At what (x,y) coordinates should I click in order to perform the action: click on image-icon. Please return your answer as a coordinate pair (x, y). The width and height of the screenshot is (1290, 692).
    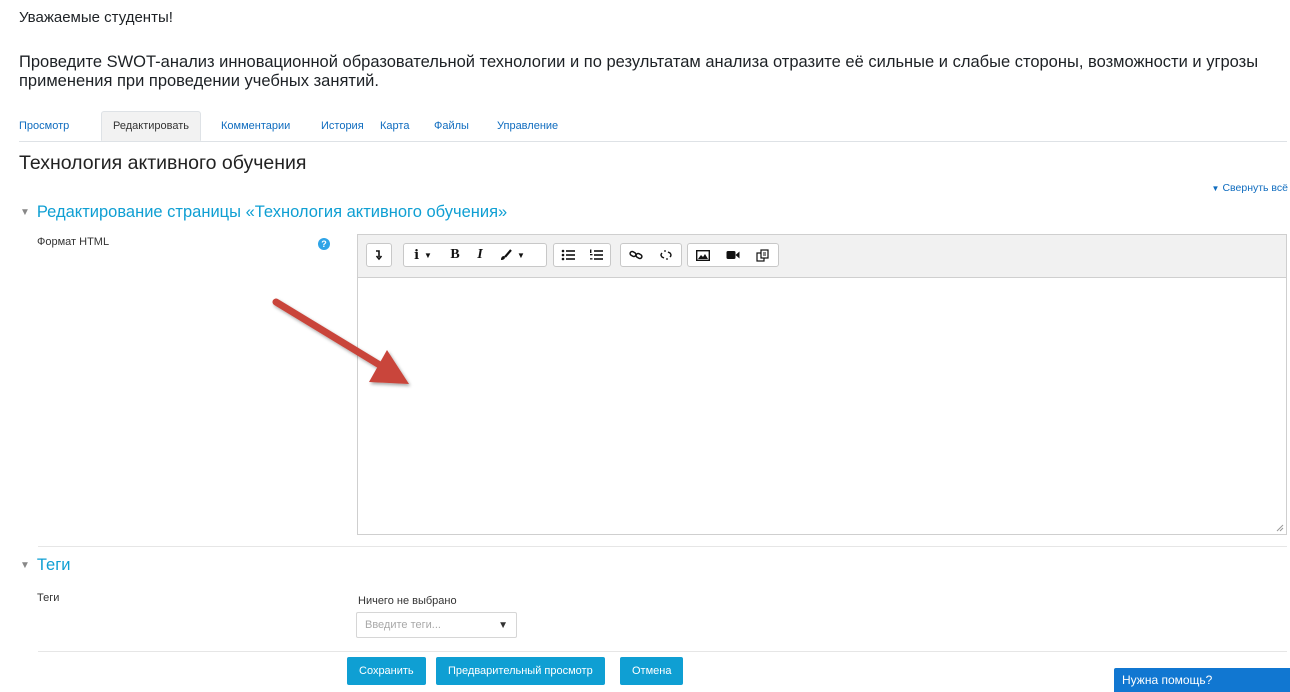
    Looking at the image, I should click on (703, 255).